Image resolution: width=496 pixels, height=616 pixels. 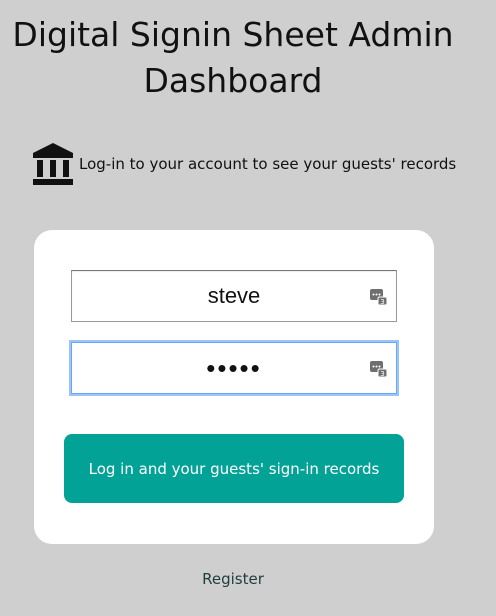 I want to click on page-title-line-2: Dashboard, so click(x=233, y=80).